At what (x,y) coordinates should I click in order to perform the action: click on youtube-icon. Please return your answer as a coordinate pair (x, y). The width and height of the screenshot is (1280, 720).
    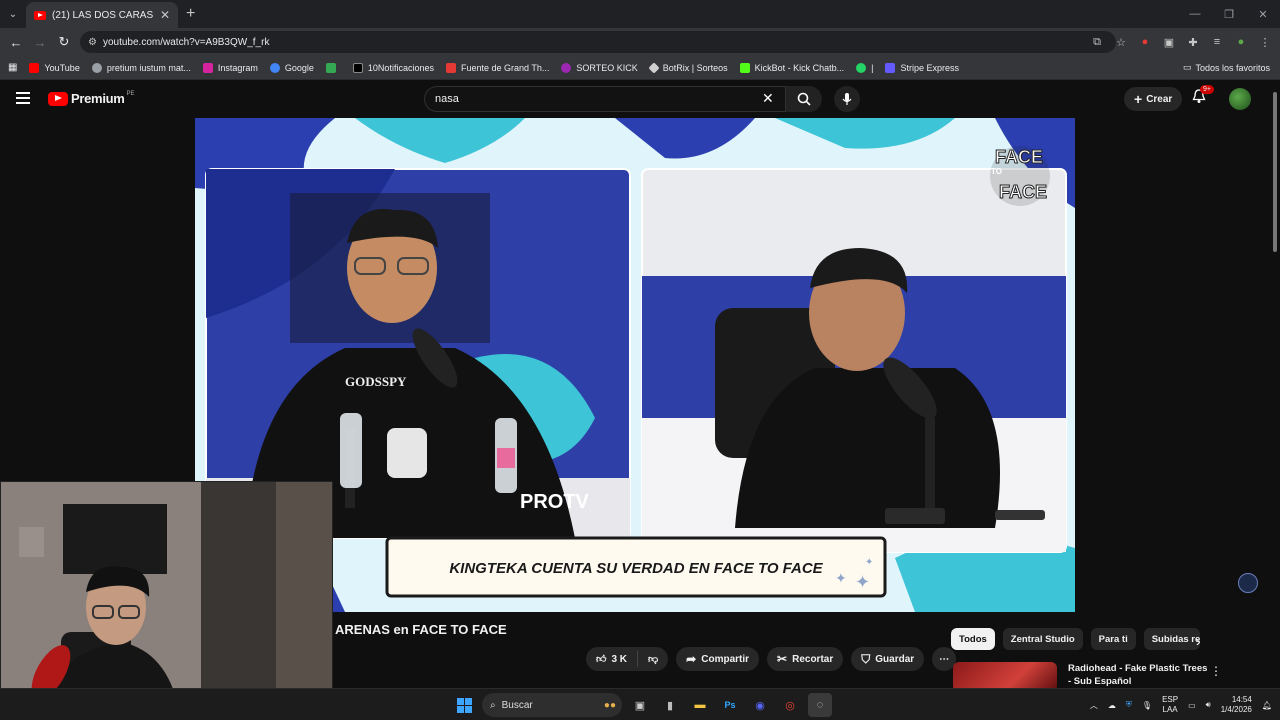
    Looking at the image, I should click on (34, 67).